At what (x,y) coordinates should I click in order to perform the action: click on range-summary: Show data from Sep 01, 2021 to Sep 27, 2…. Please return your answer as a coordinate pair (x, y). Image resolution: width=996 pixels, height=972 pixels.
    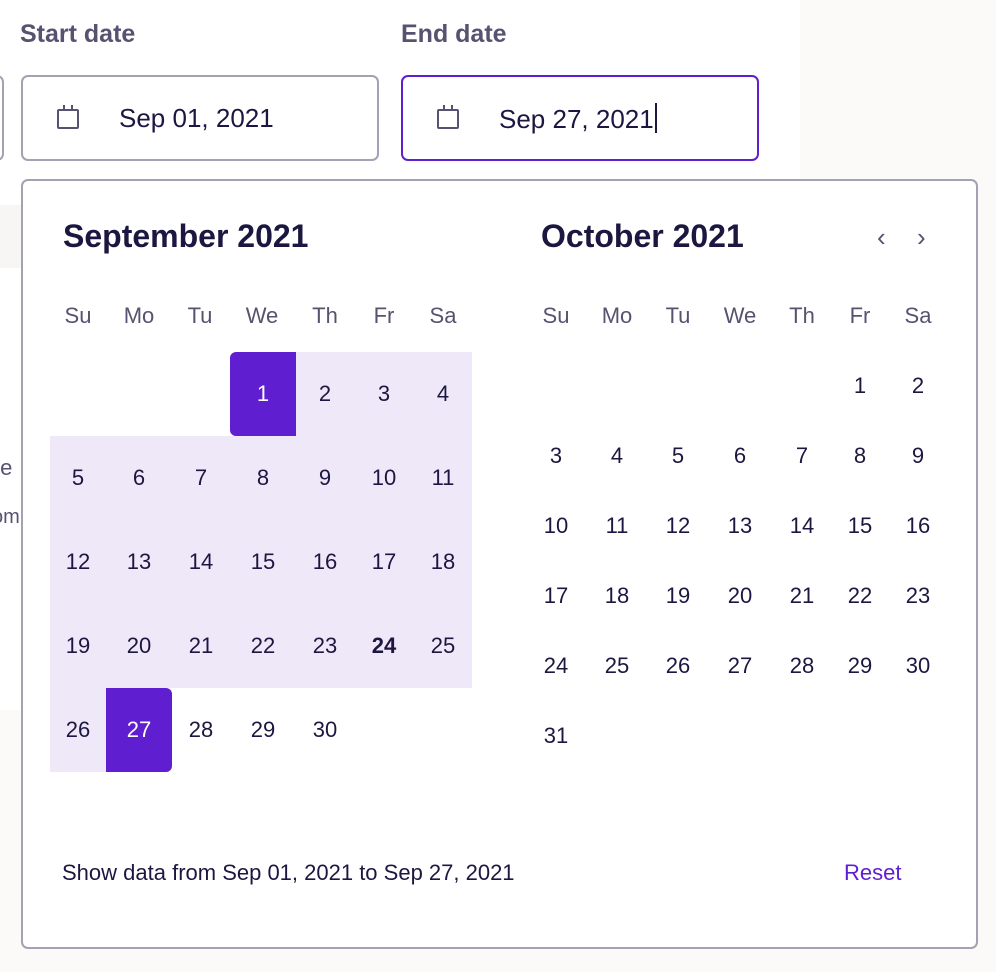
    Looking at the image, I should click on (288, 872).